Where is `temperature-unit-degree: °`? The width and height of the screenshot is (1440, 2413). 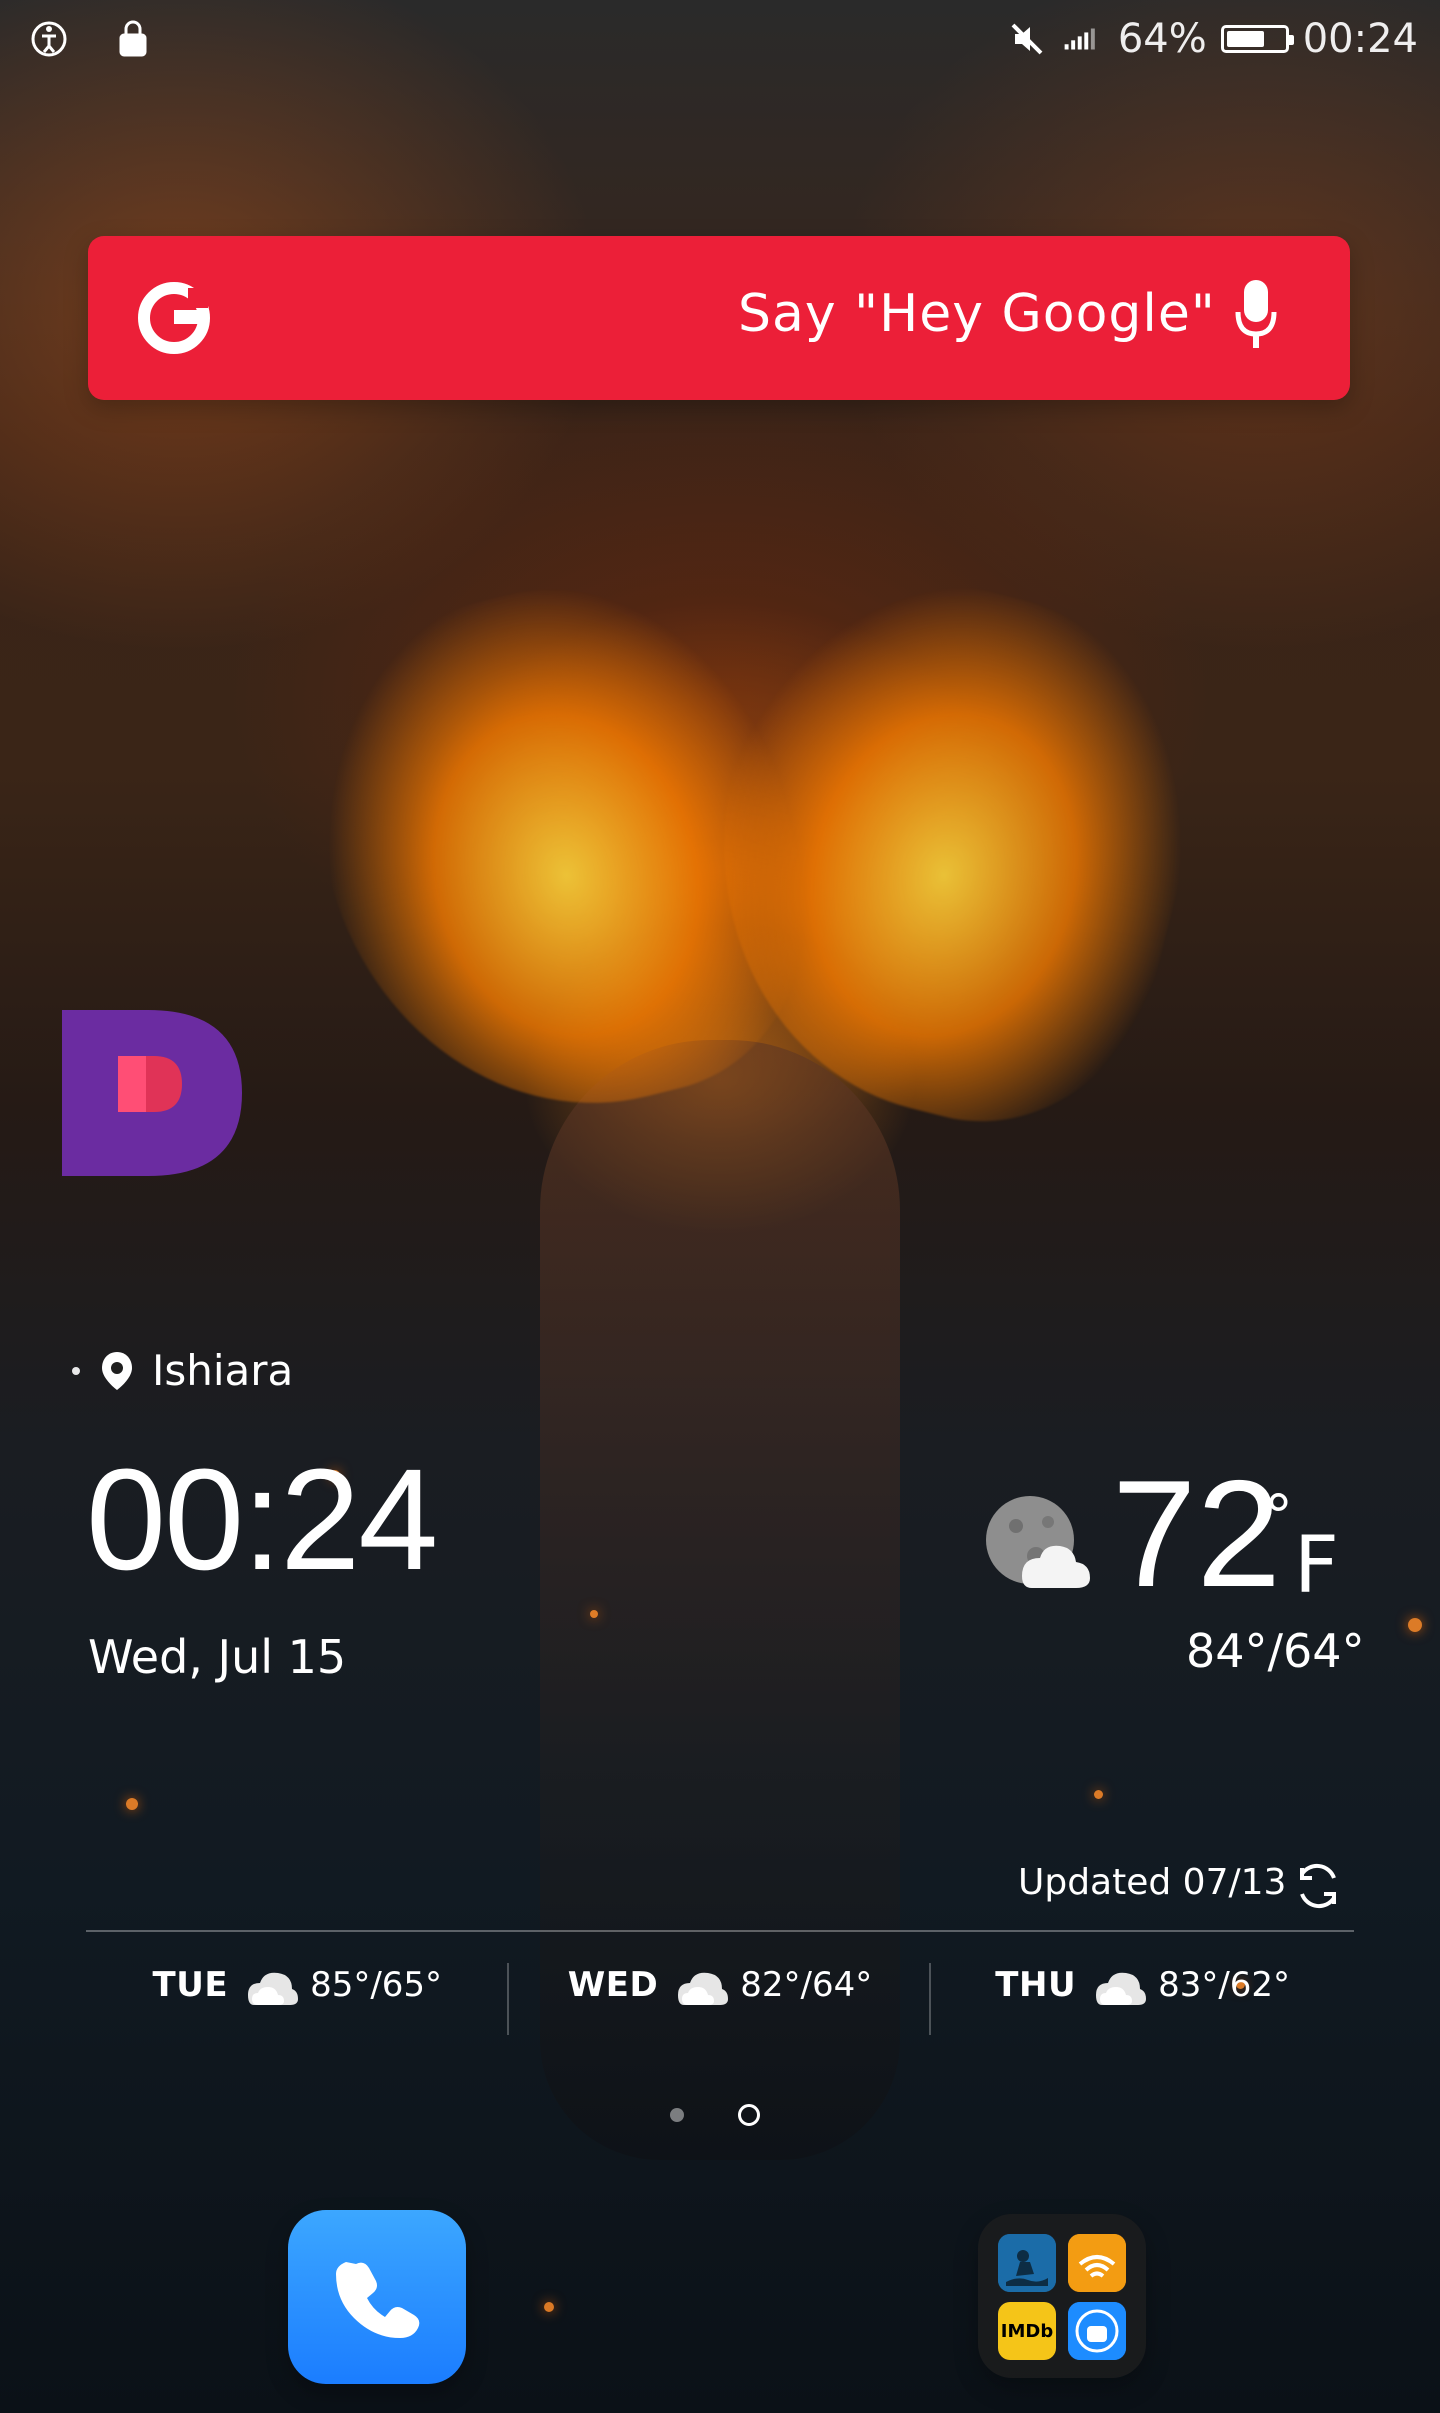
temperature-unit-degree: ° is located at coordinates (1278, 1516).